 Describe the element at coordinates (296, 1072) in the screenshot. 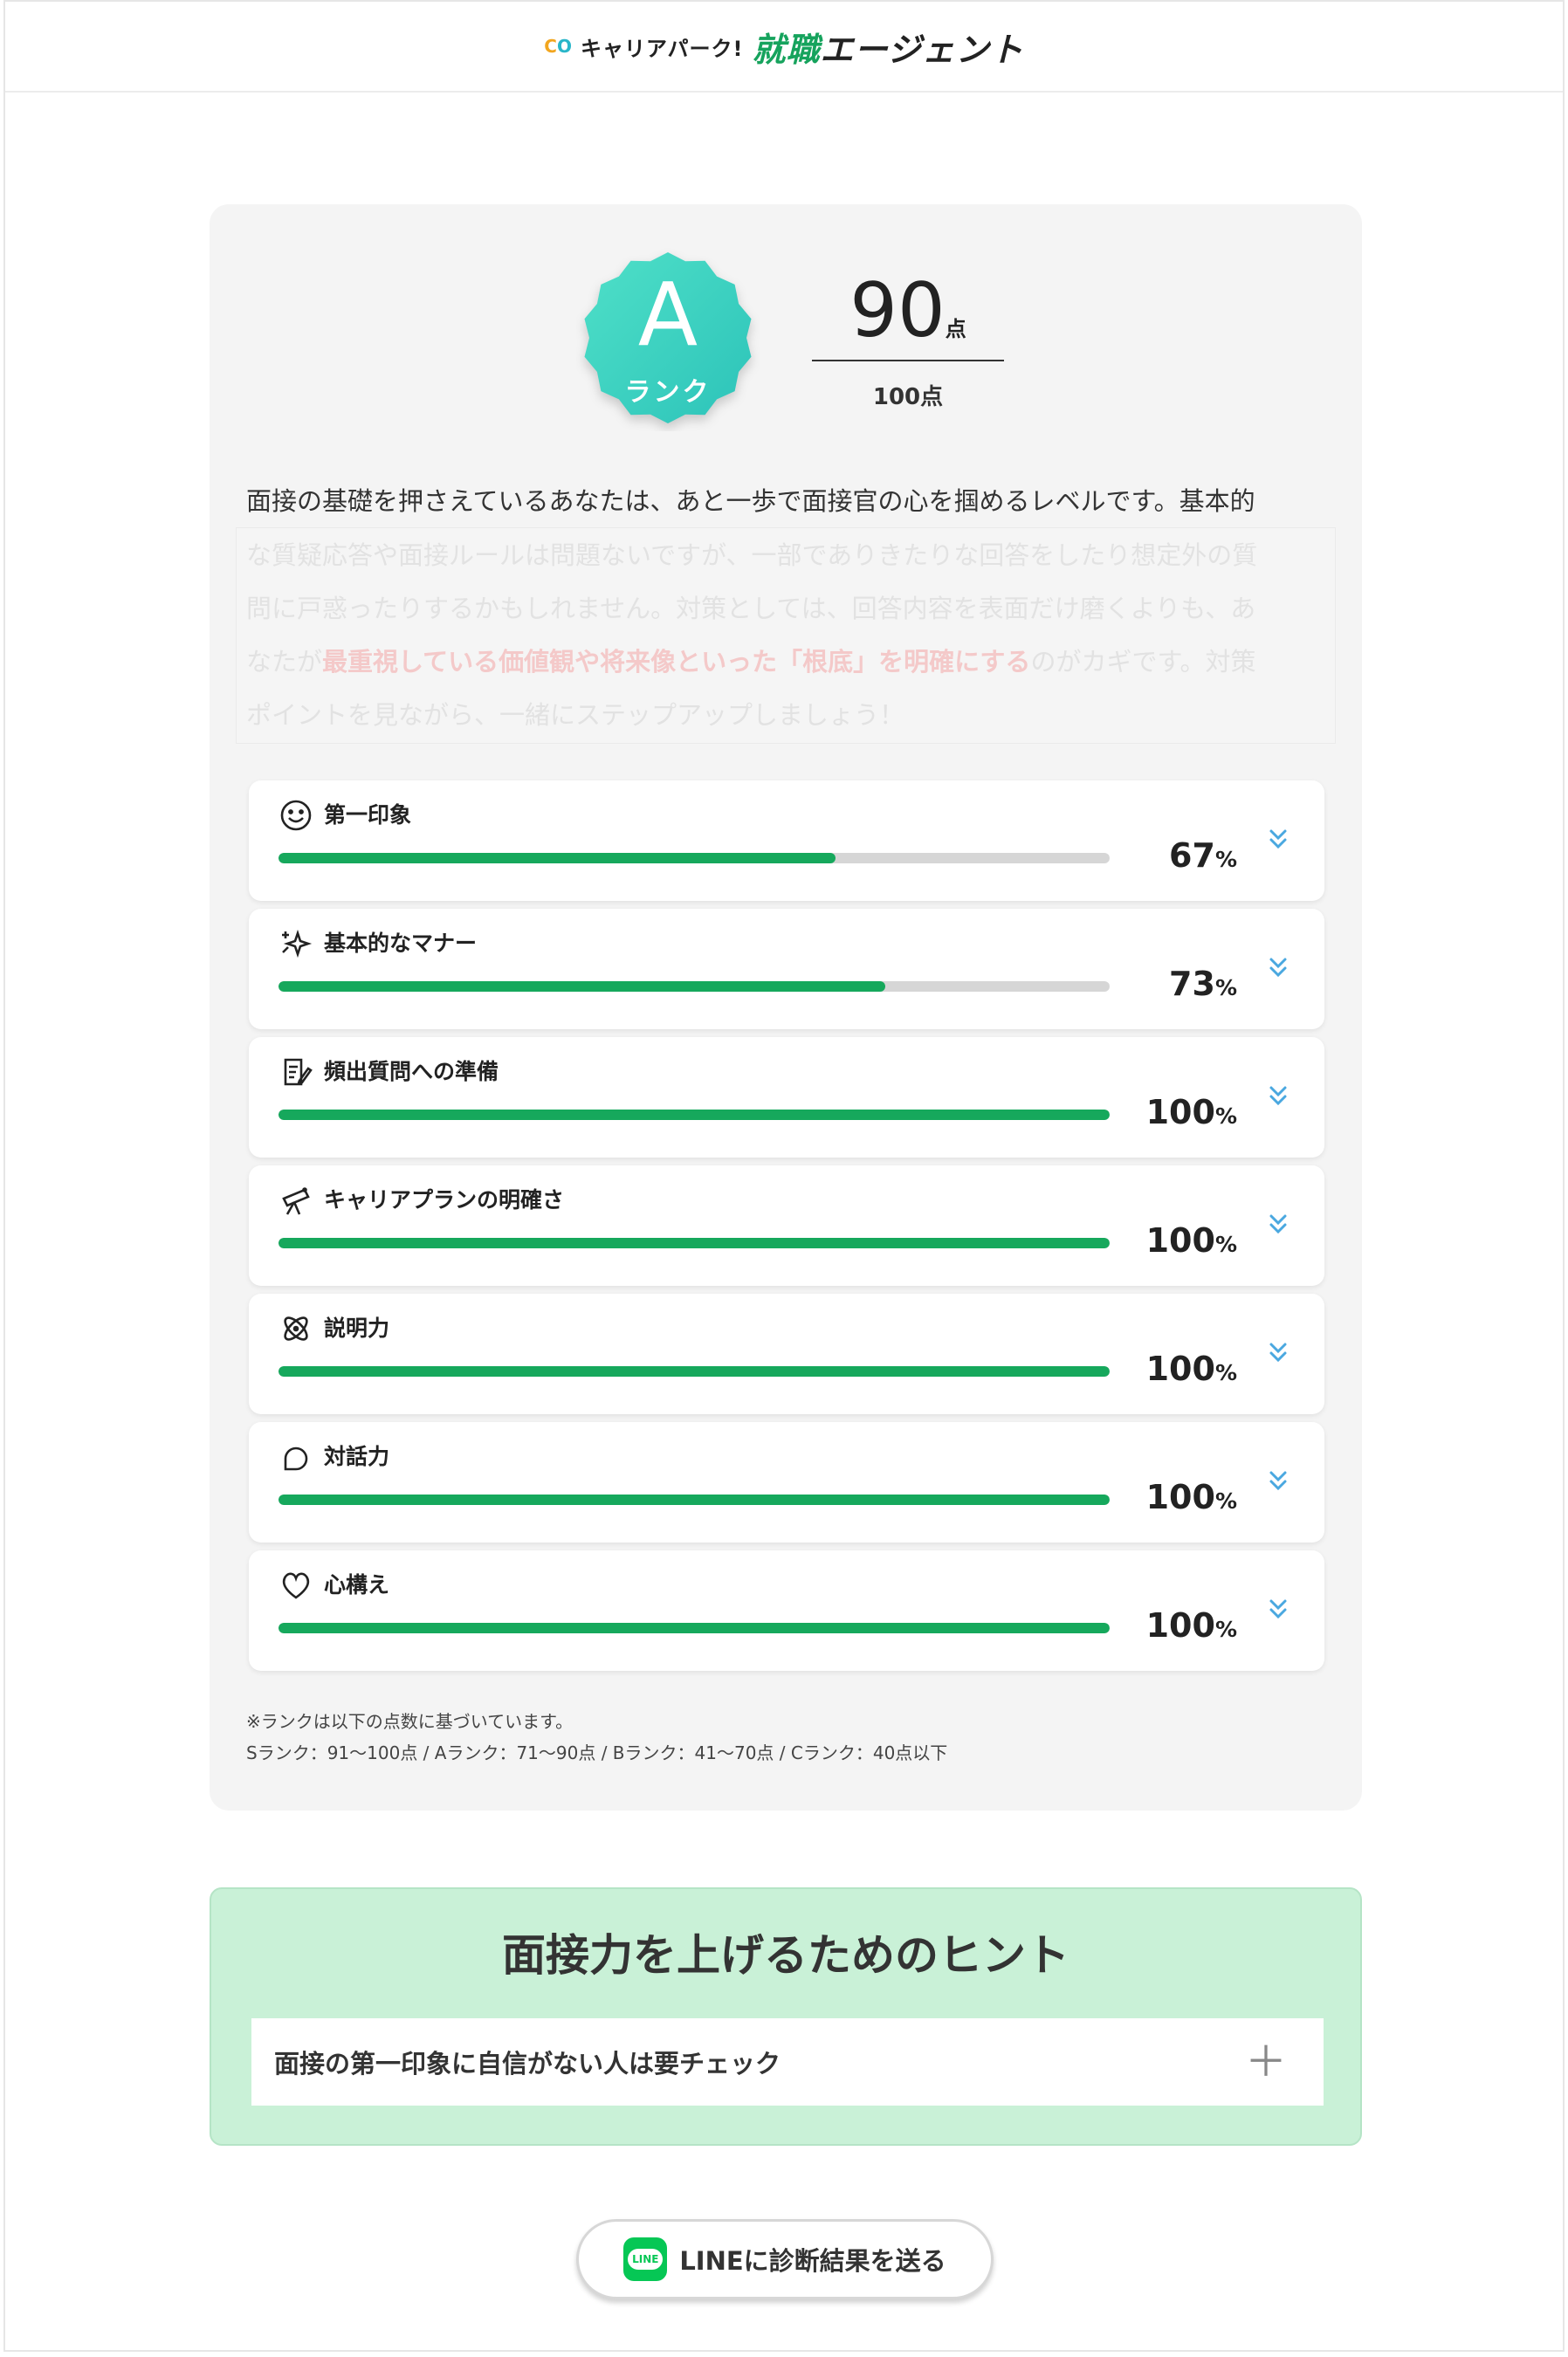

I see `note-edit-icon` at that location.